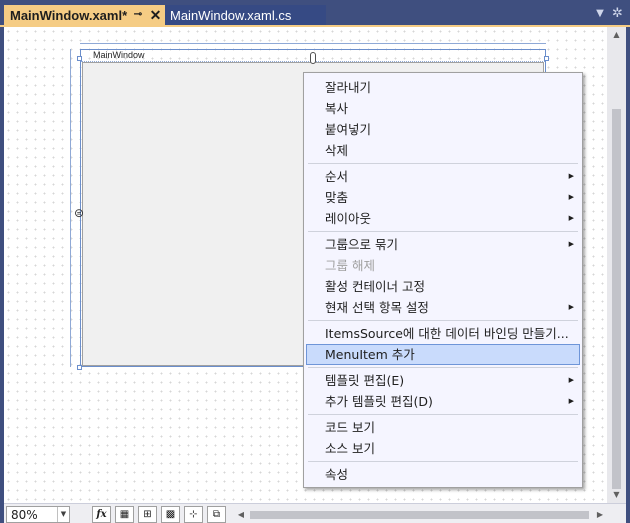  What do you see at coordinates (24, 514) in the screenshot?
I see `zoom-value: 80%` at bounding box center [24, 514].